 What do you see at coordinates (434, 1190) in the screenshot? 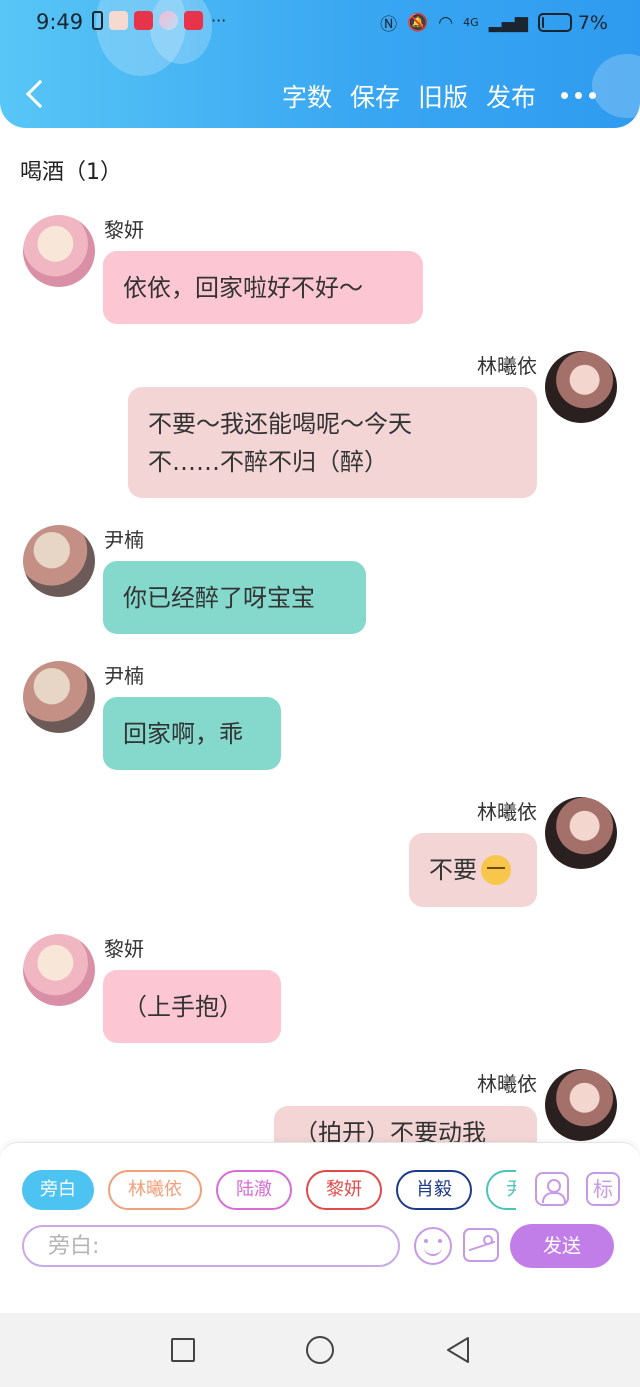
I see `role-chip-xiaoyi: 肖毅` at bounding box center [434, 1190].